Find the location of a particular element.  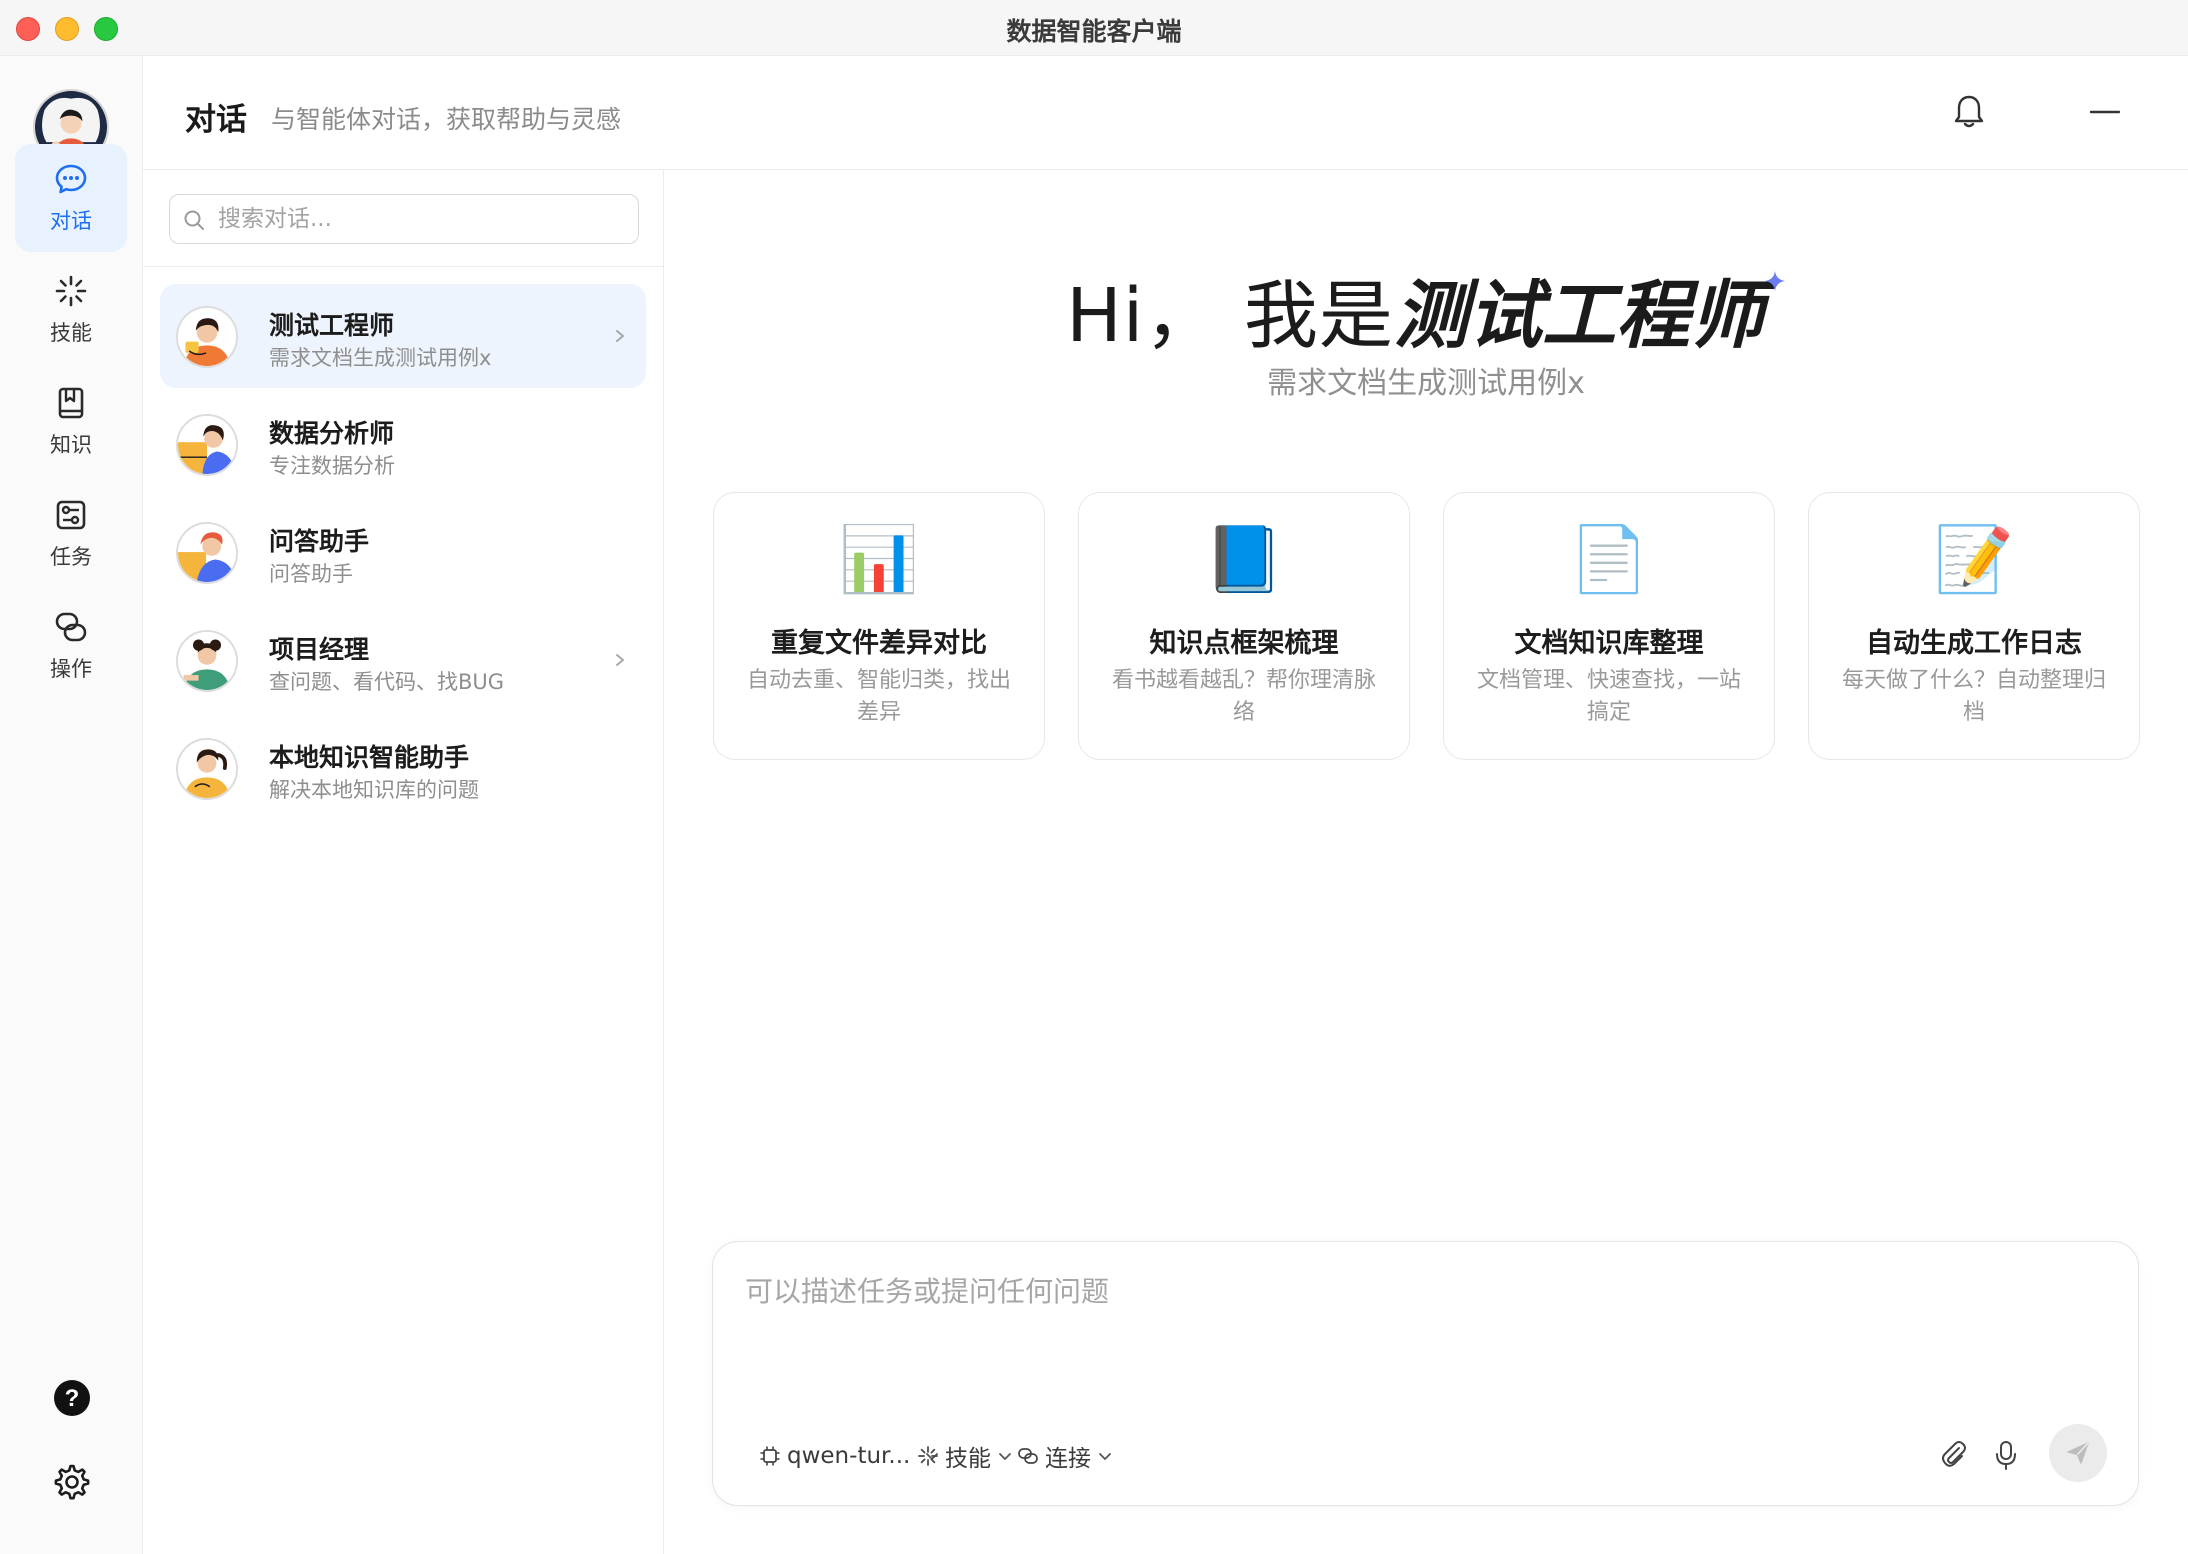

suggestion-card: 📊 重复文件差异对比 自动去重、智能归类，找出差异 is located at coordinates (879, 626).